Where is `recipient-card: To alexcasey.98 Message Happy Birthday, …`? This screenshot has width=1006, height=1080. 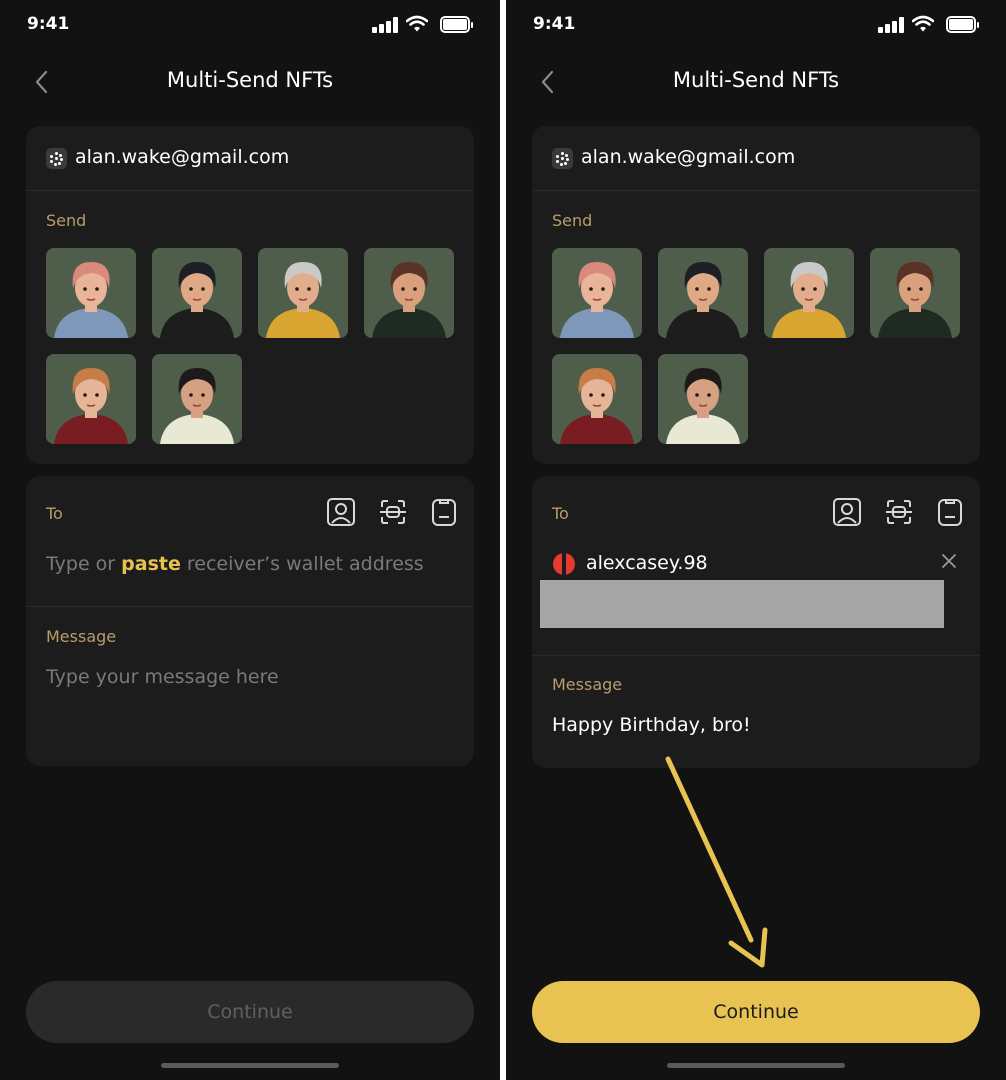 recipient-card: To alexcasey.98 Message Happy Birthday, … is located at coordinates (756, 622).